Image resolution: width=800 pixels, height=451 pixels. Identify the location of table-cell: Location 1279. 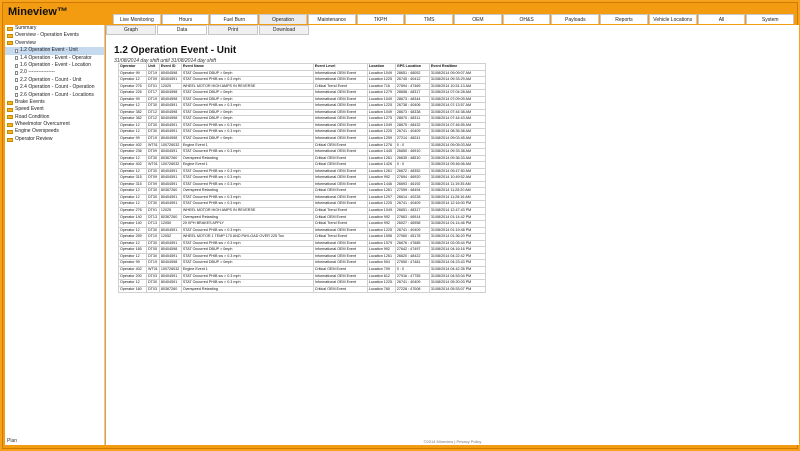
(381, 93).